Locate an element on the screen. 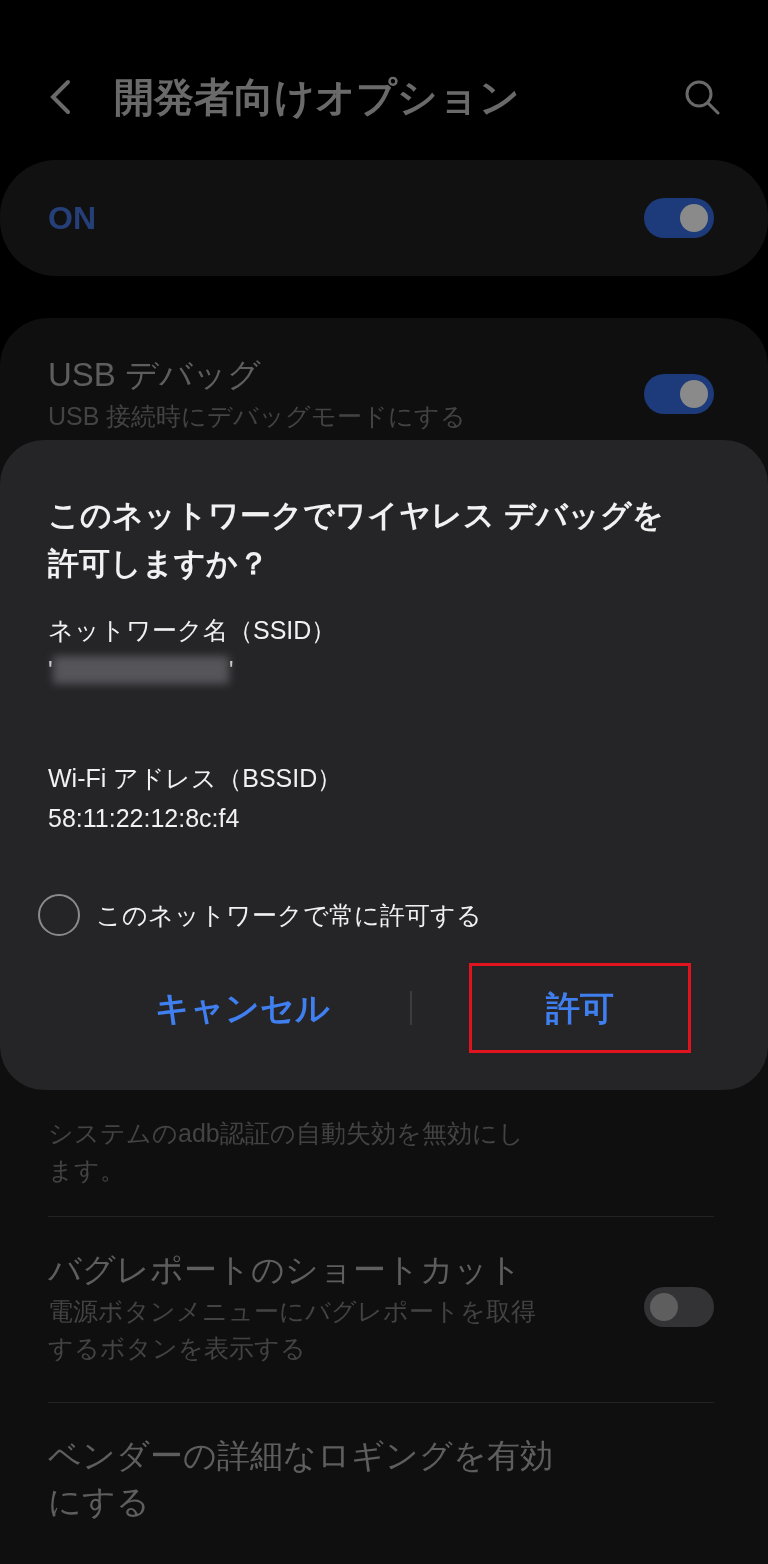 The width and height of the screenshot is (768, 1564). setting-title: USB デバッグ is located at coordinates (155, 375).